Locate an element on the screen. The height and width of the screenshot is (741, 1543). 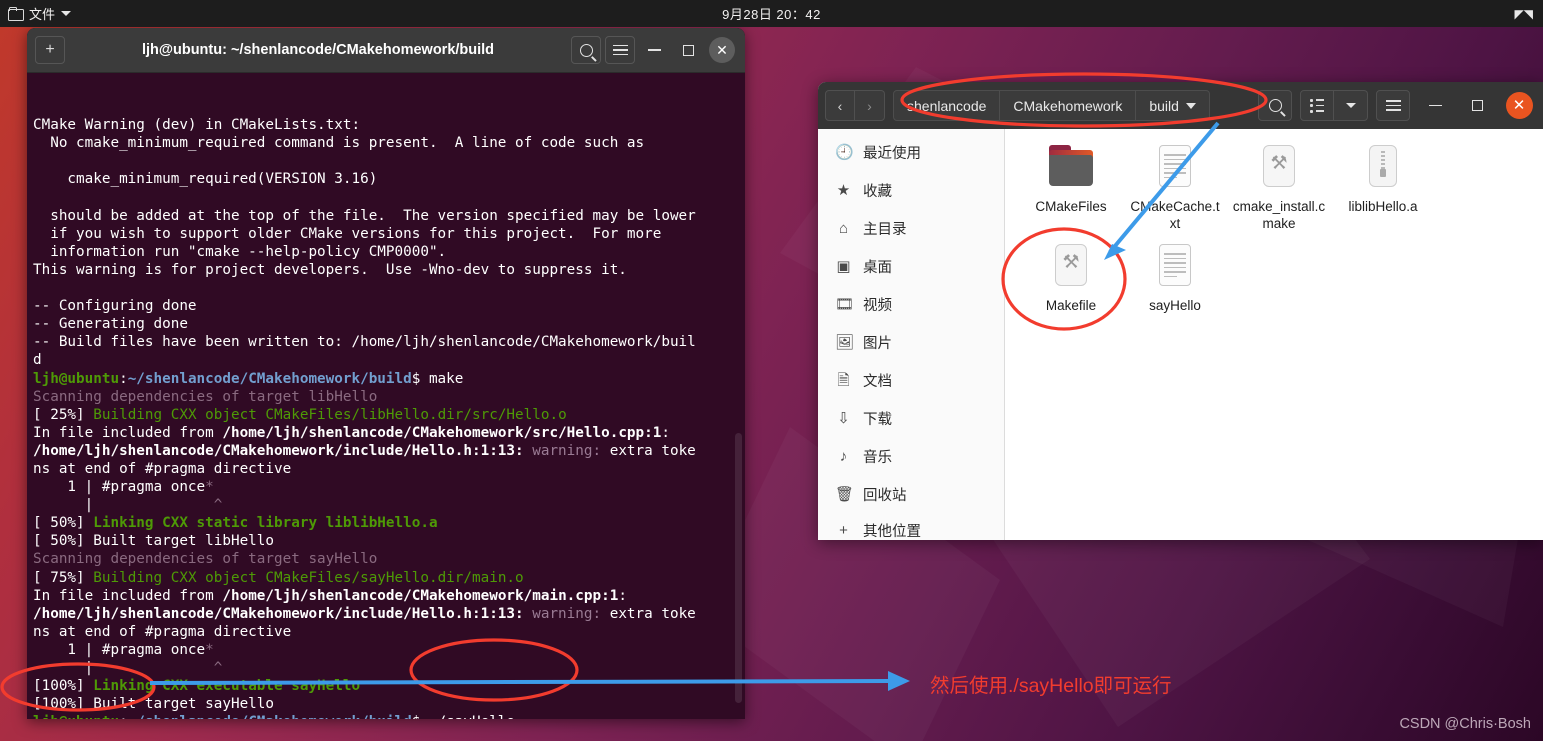
terminal-search-button is located at coordinates (586, 50).